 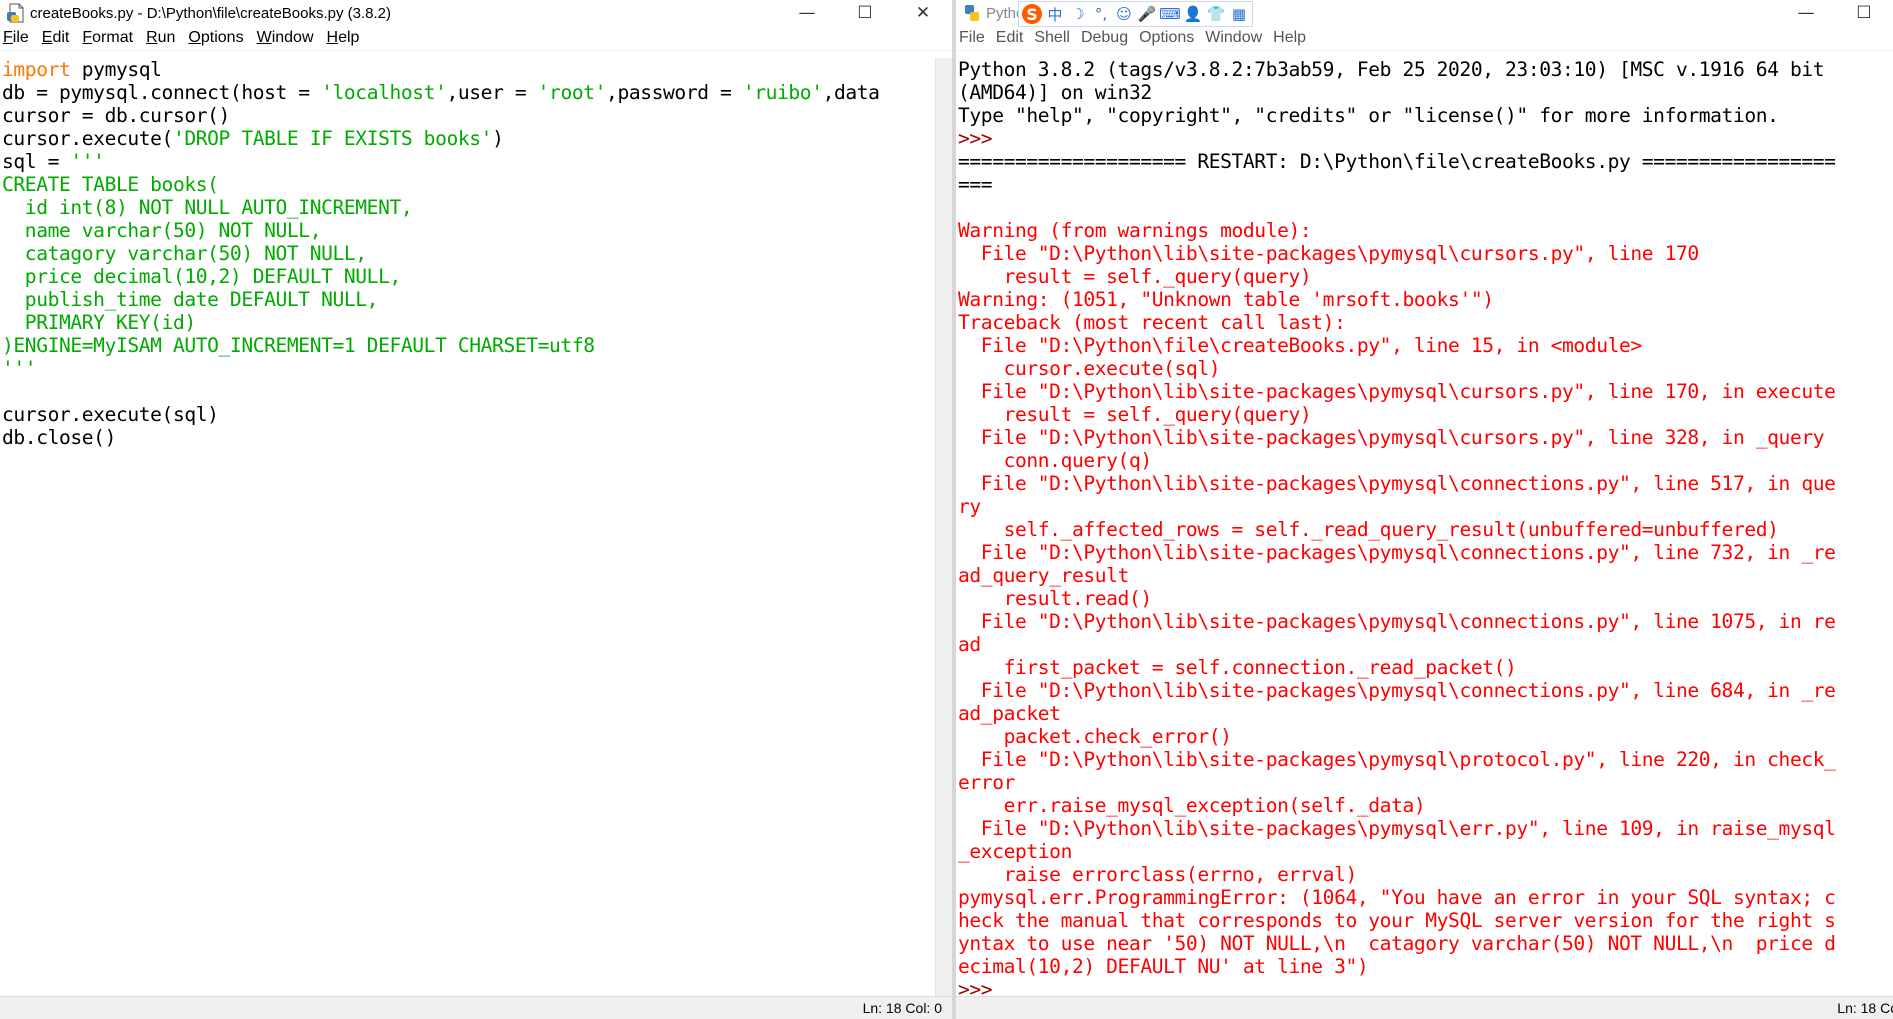 I want to click on shell-menu-options: Options, so click(x=1170, y=38).